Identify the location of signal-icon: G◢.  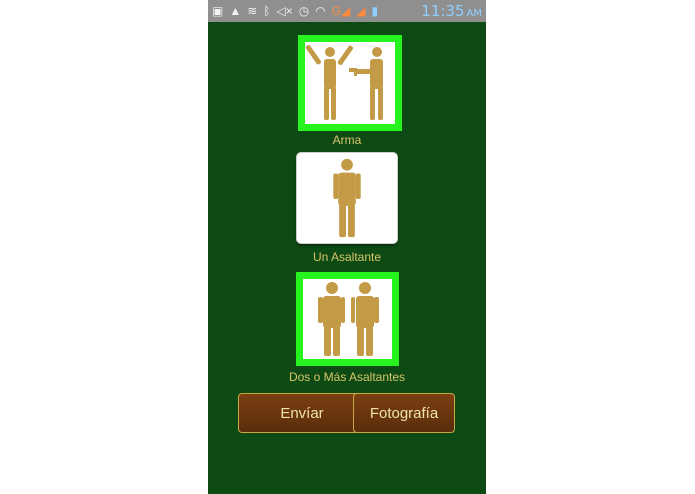
(341, 11).